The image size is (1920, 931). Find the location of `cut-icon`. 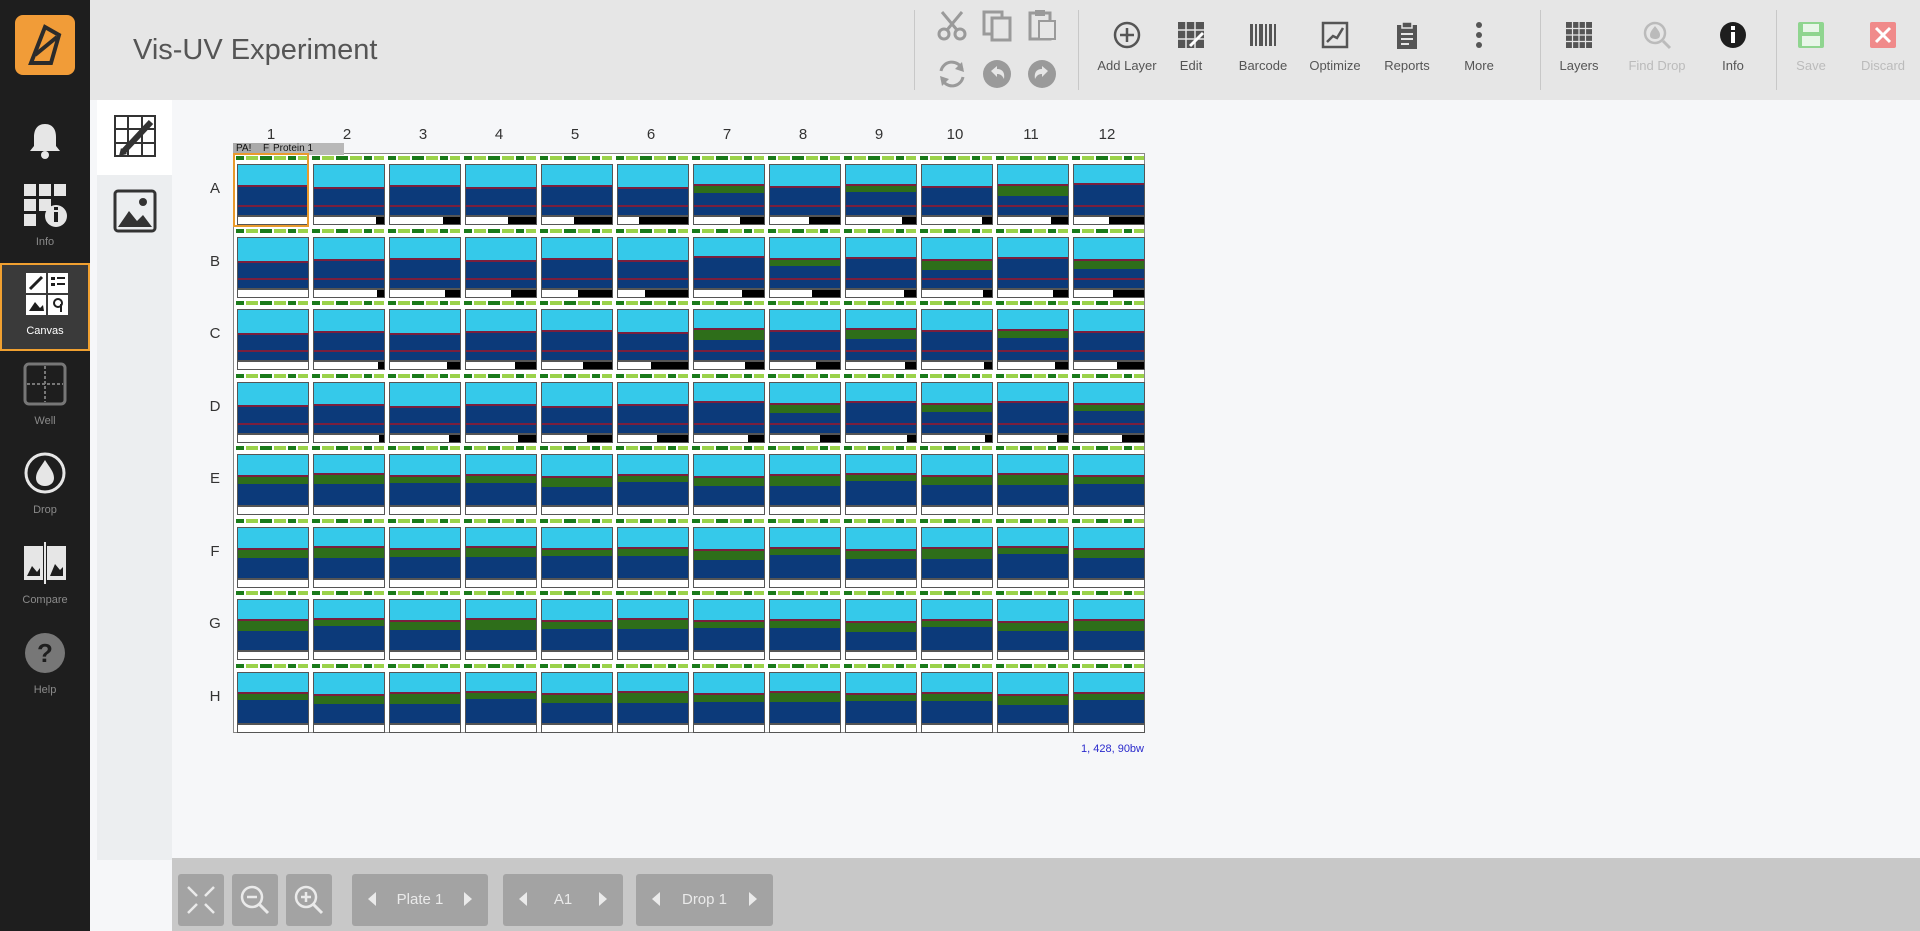

cut-icon is located at coordinates (952, 25).